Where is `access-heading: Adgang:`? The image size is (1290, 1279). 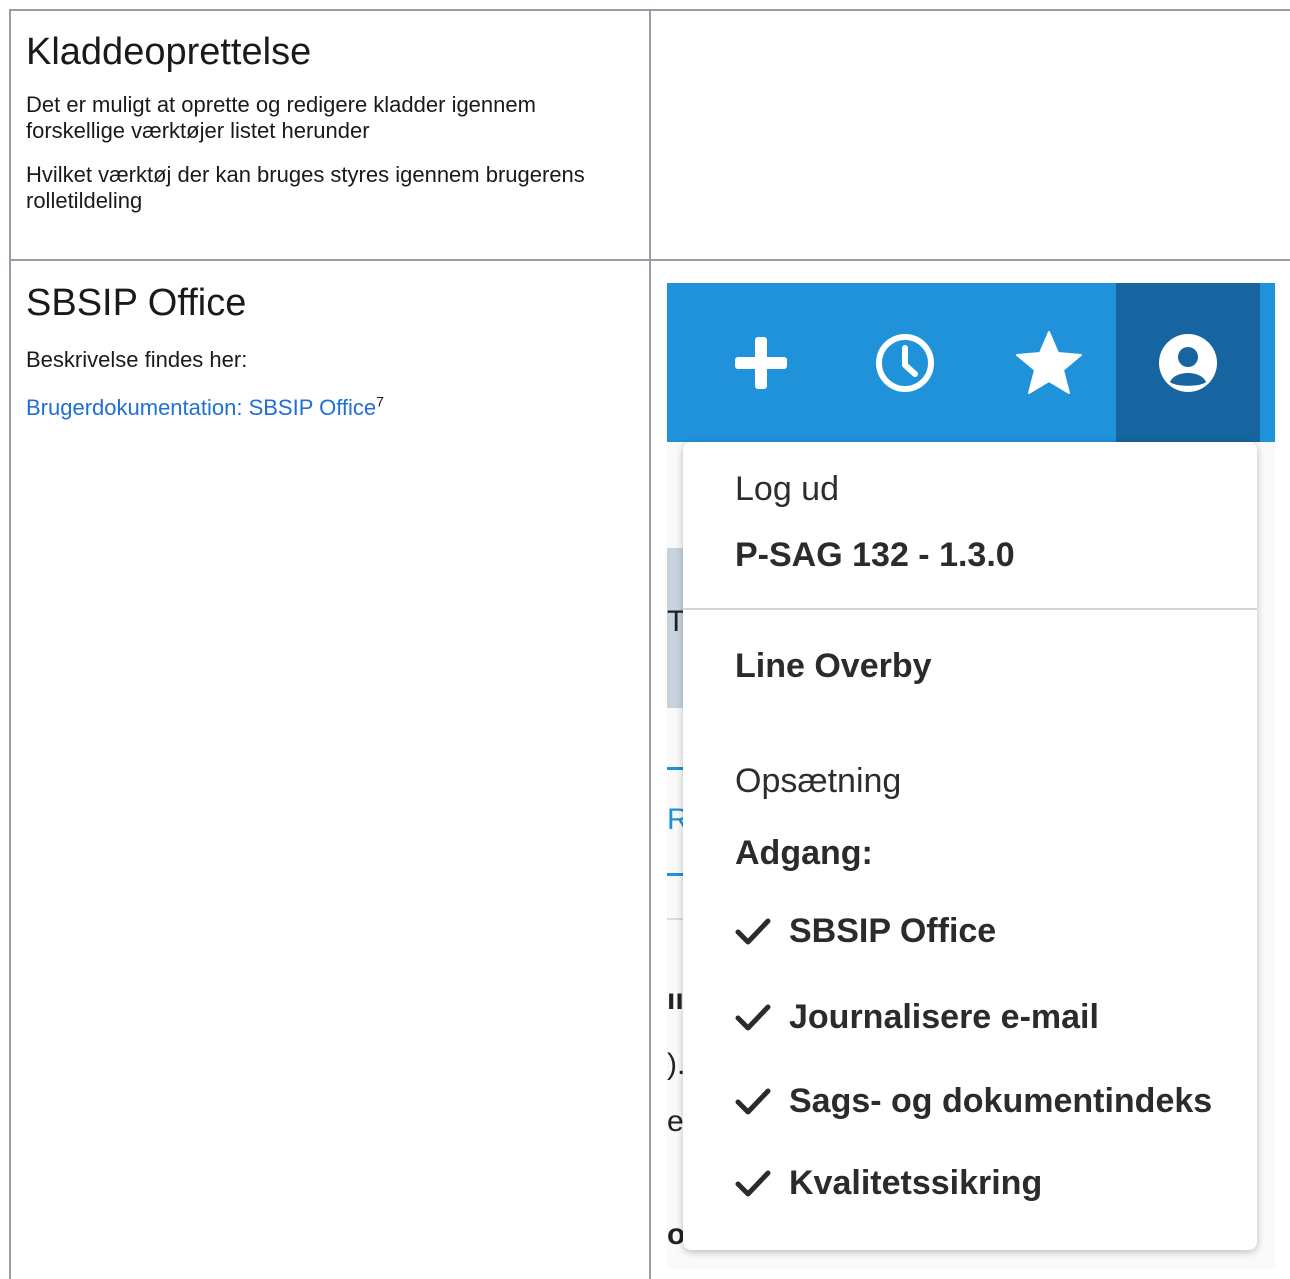 access-heading: Adgang: is located at coordinates (804, 853).